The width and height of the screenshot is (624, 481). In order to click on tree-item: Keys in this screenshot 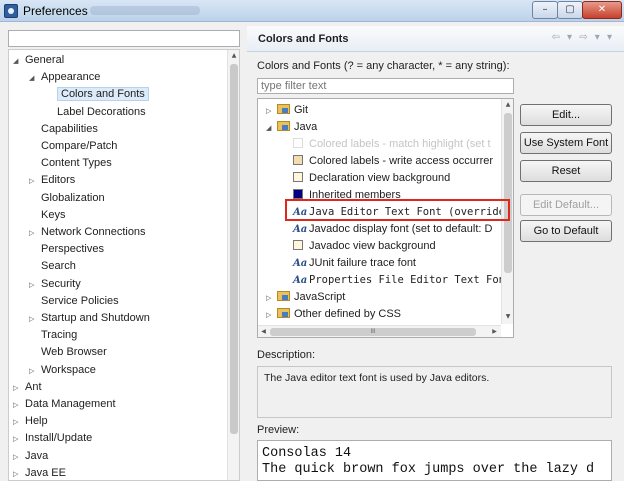, I will do `click(37, 215)`.